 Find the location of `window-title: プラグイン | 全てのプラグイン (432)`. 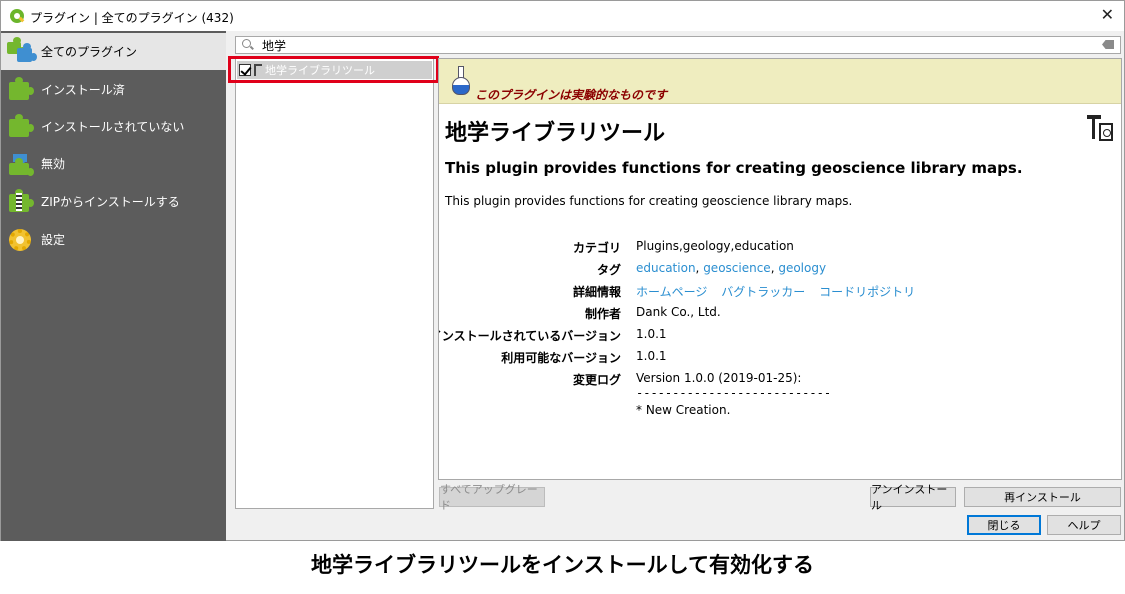

window-title: プラグイン | 全てのプラグイン (432) is located at coordinates (132, 18).